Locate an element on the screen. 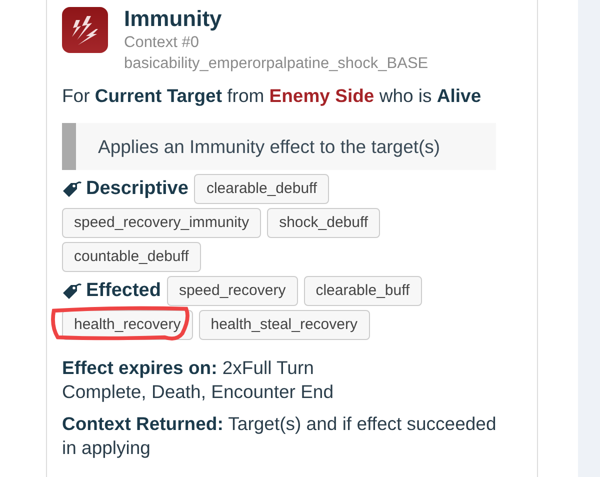 Image resolution: width=600 pixels, height=477 pixels. tag-chip: shock_debuff is located at coordinates (323, 223).